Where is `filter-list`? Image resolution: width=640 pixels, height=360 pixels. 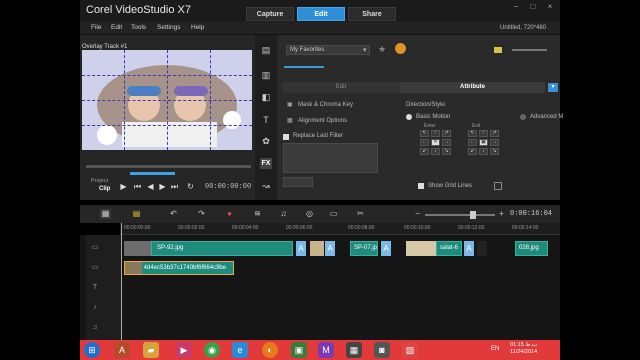
filter-list is located at coordinates (330, 158).